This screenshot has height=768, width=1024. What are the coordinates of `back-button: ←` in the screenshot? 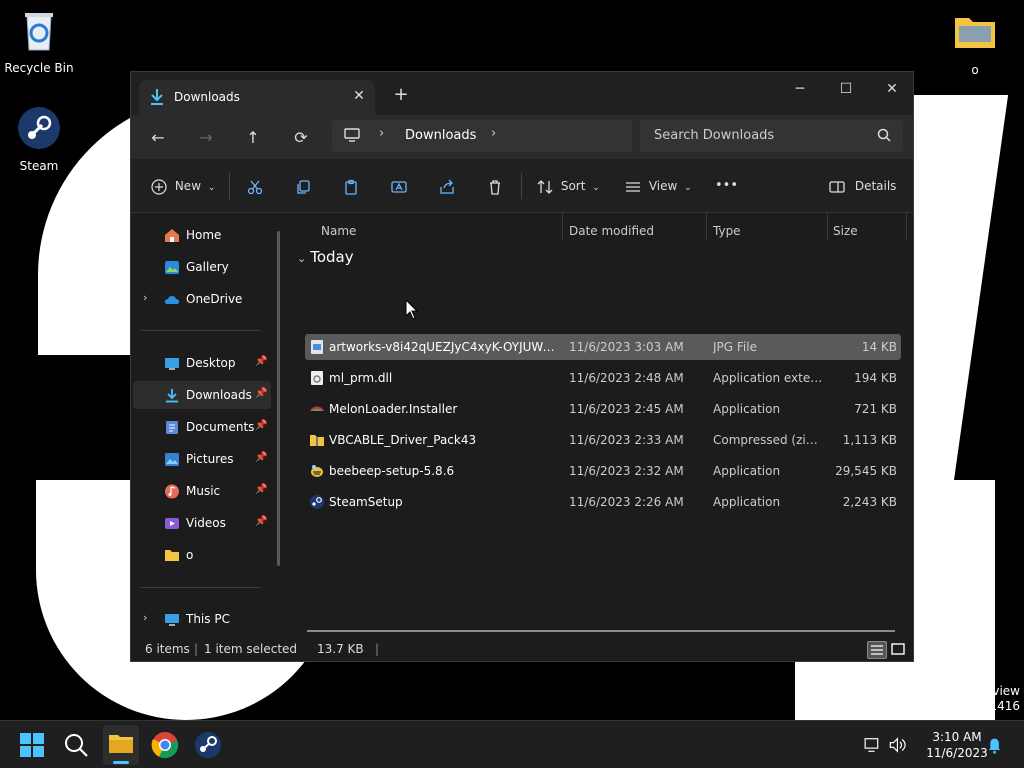 It's located at (158, 138).